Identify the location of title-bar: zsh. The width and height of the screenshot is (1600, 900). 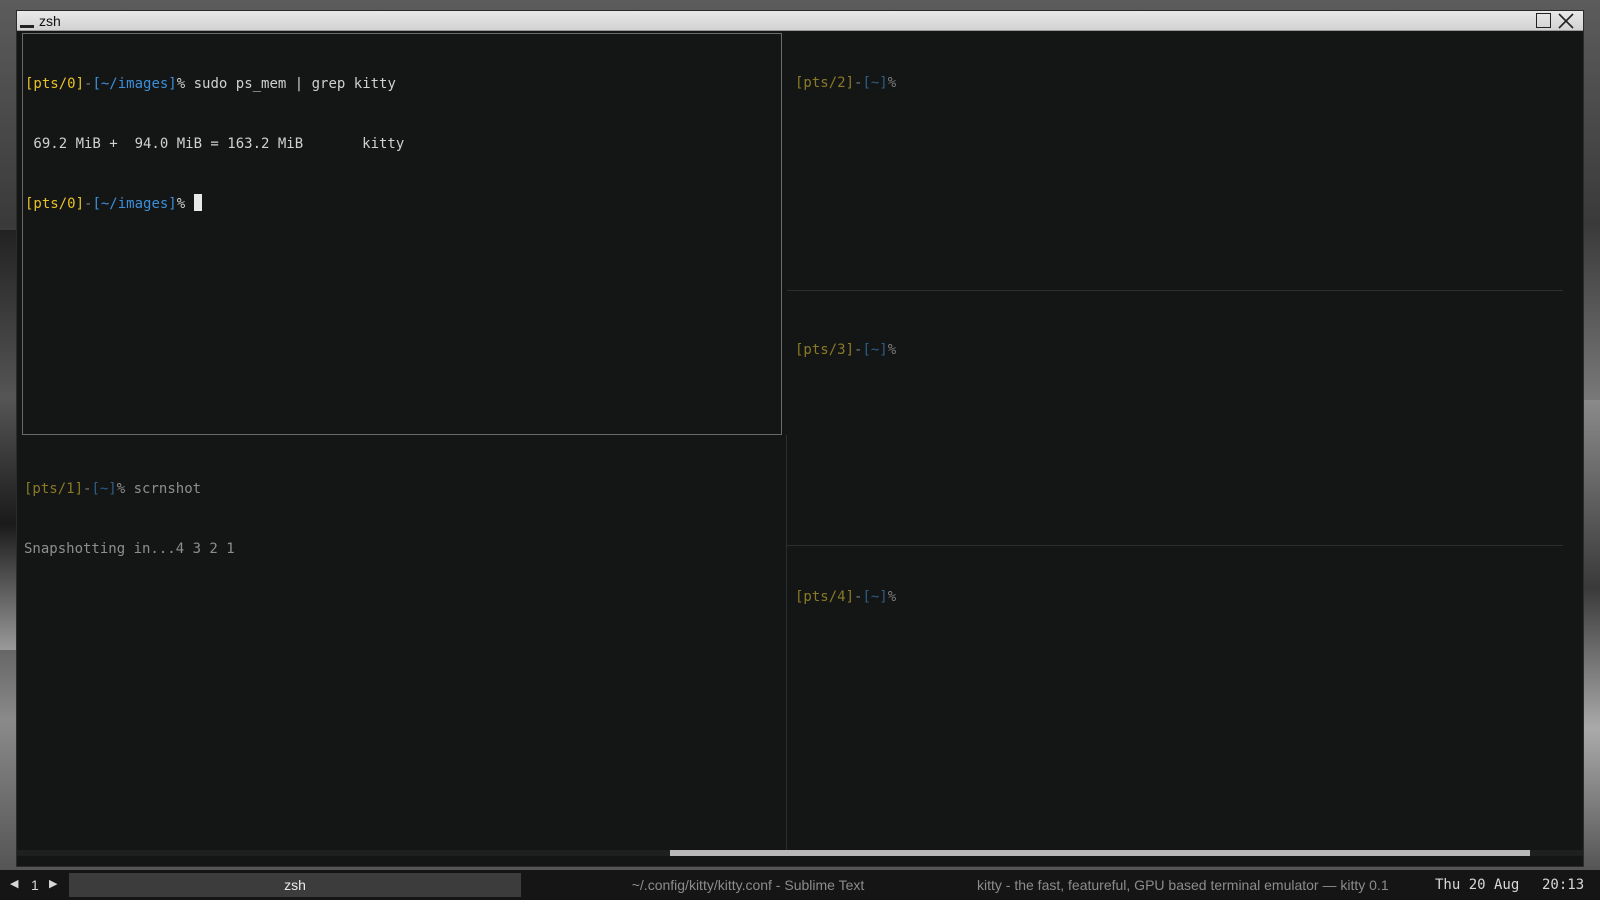
(800, 21).